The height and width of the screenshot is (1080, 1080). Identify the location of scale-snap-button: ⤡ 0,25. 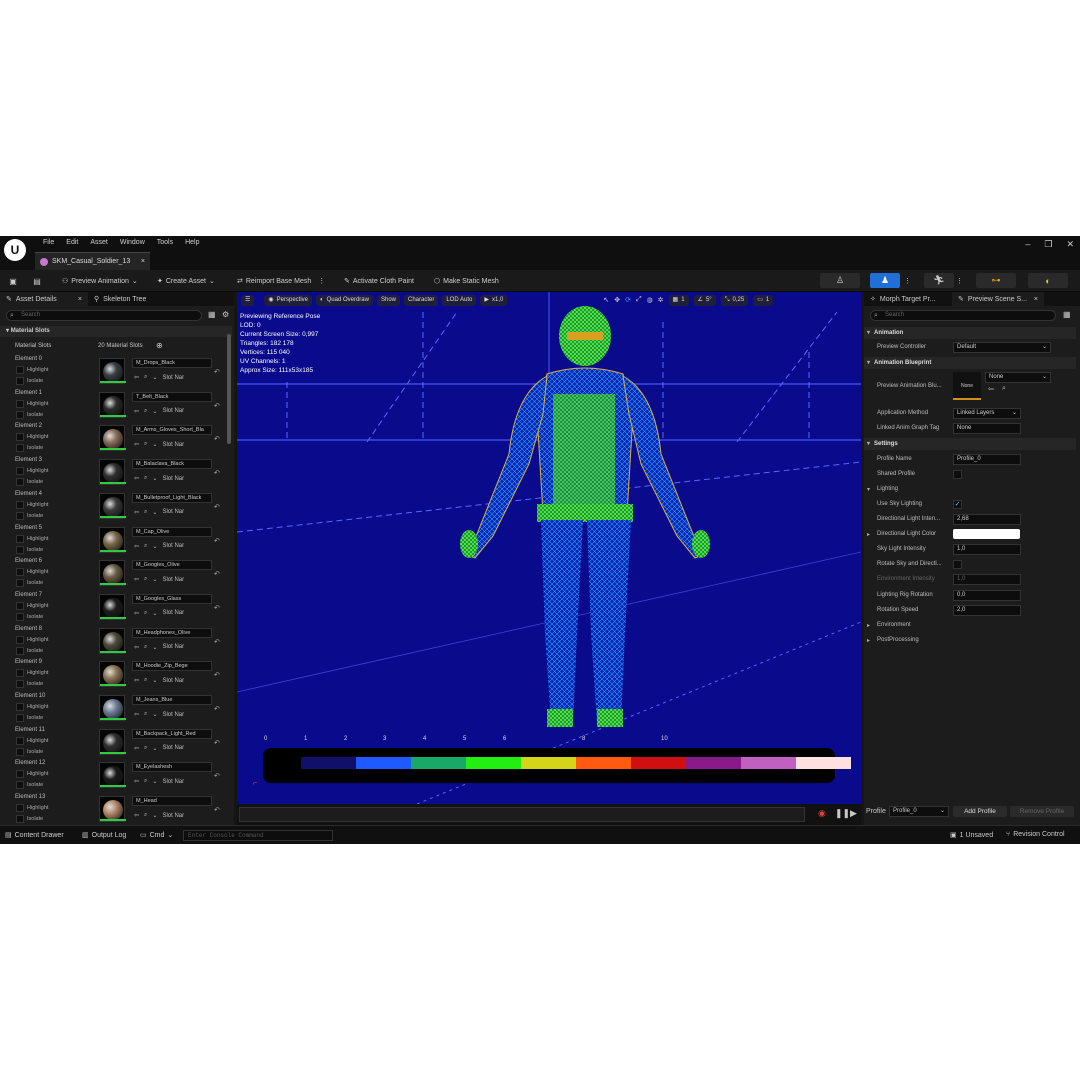
(734, 300).